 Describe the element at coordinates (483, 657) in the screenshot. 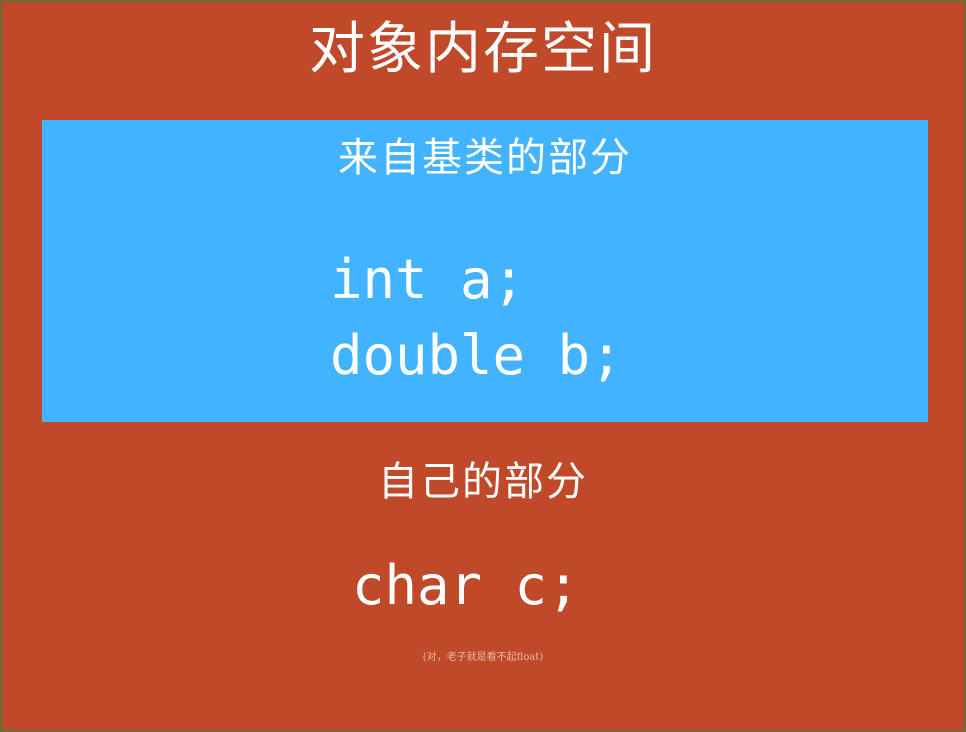

I see `footnote: (对，老子就是看不起float)` at that location.